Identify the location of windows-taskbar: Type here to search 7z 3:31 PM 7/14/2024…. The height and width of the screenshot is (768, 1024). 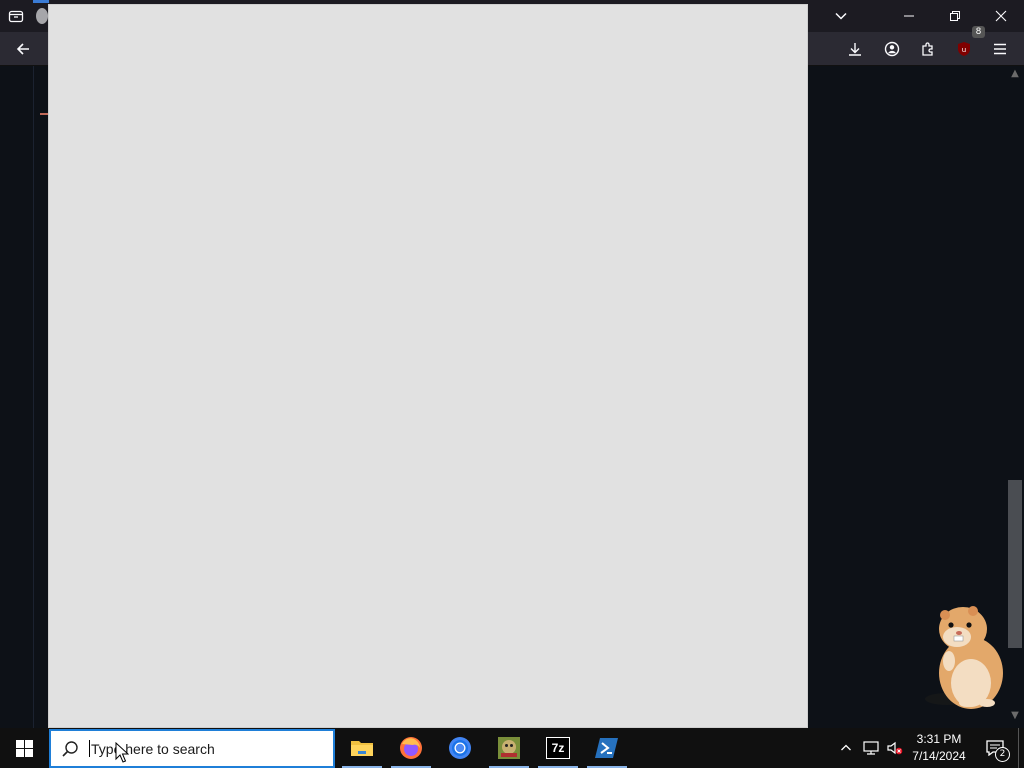
(512, 748).